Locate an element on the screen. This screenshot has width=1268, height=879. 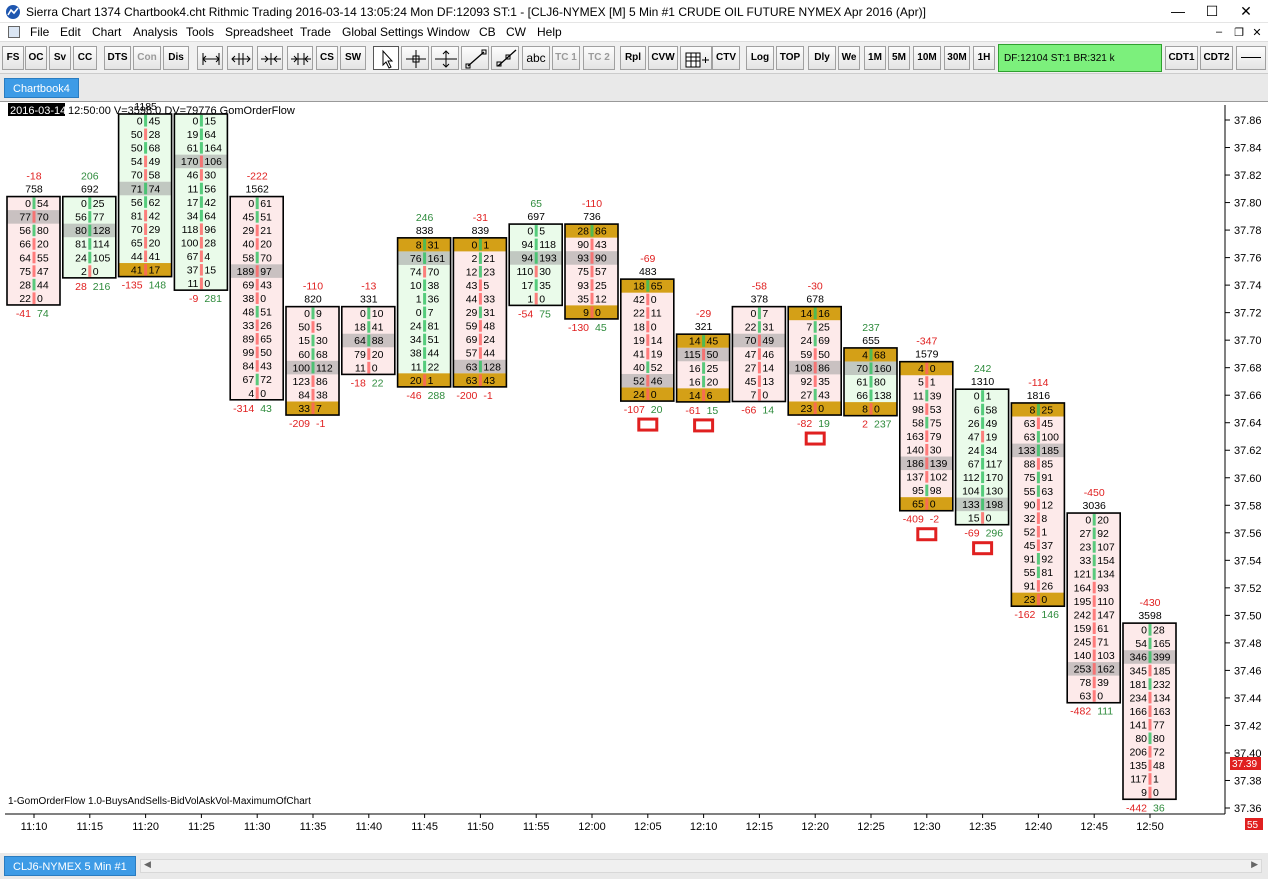
ask-volume: 75 is located at coordinates (936, 423).